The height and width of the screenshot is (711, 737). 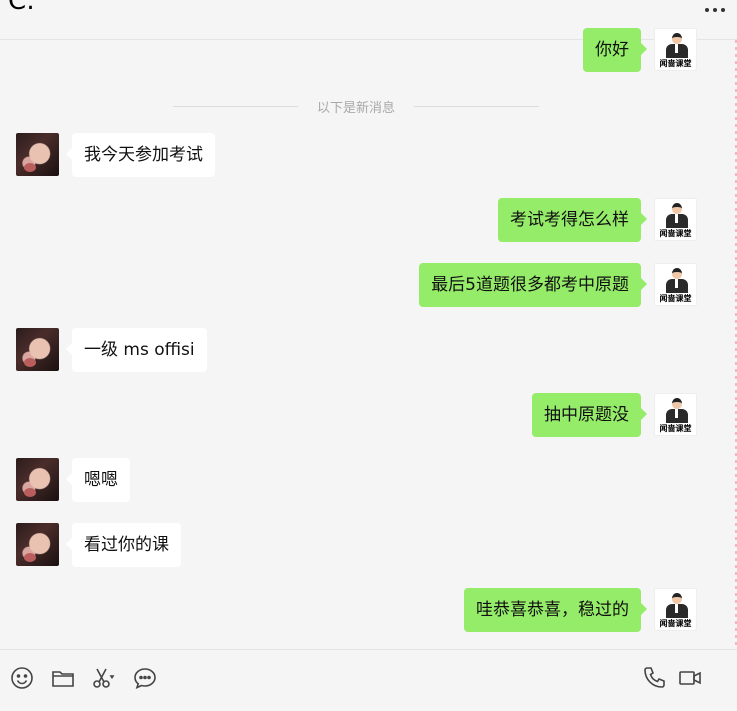 I want to click on phone-icon, so click(x=654, y=678).